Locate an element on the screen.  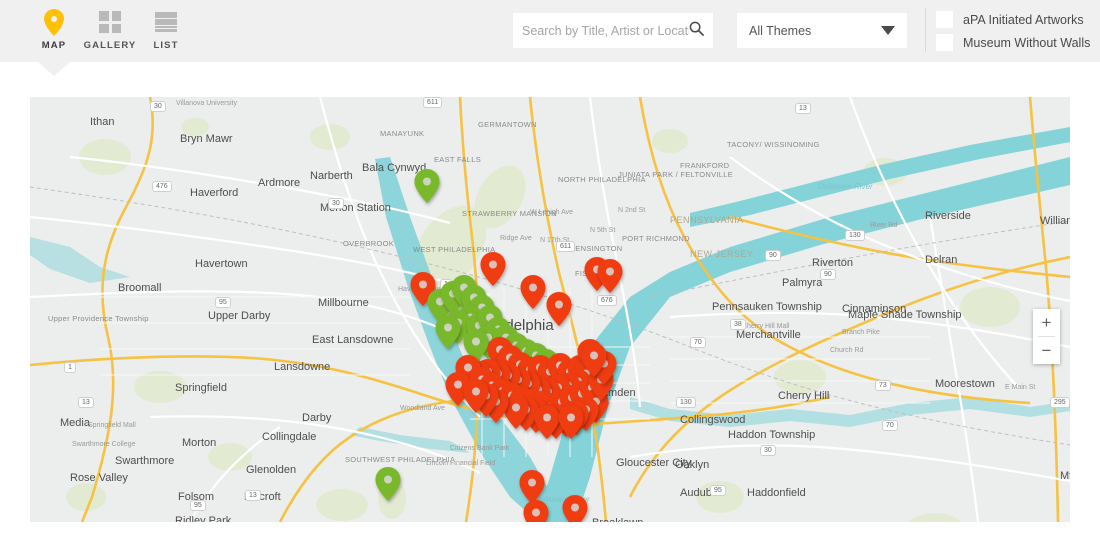
map-zoom-control: + − is located at coordinates (1046, 336).